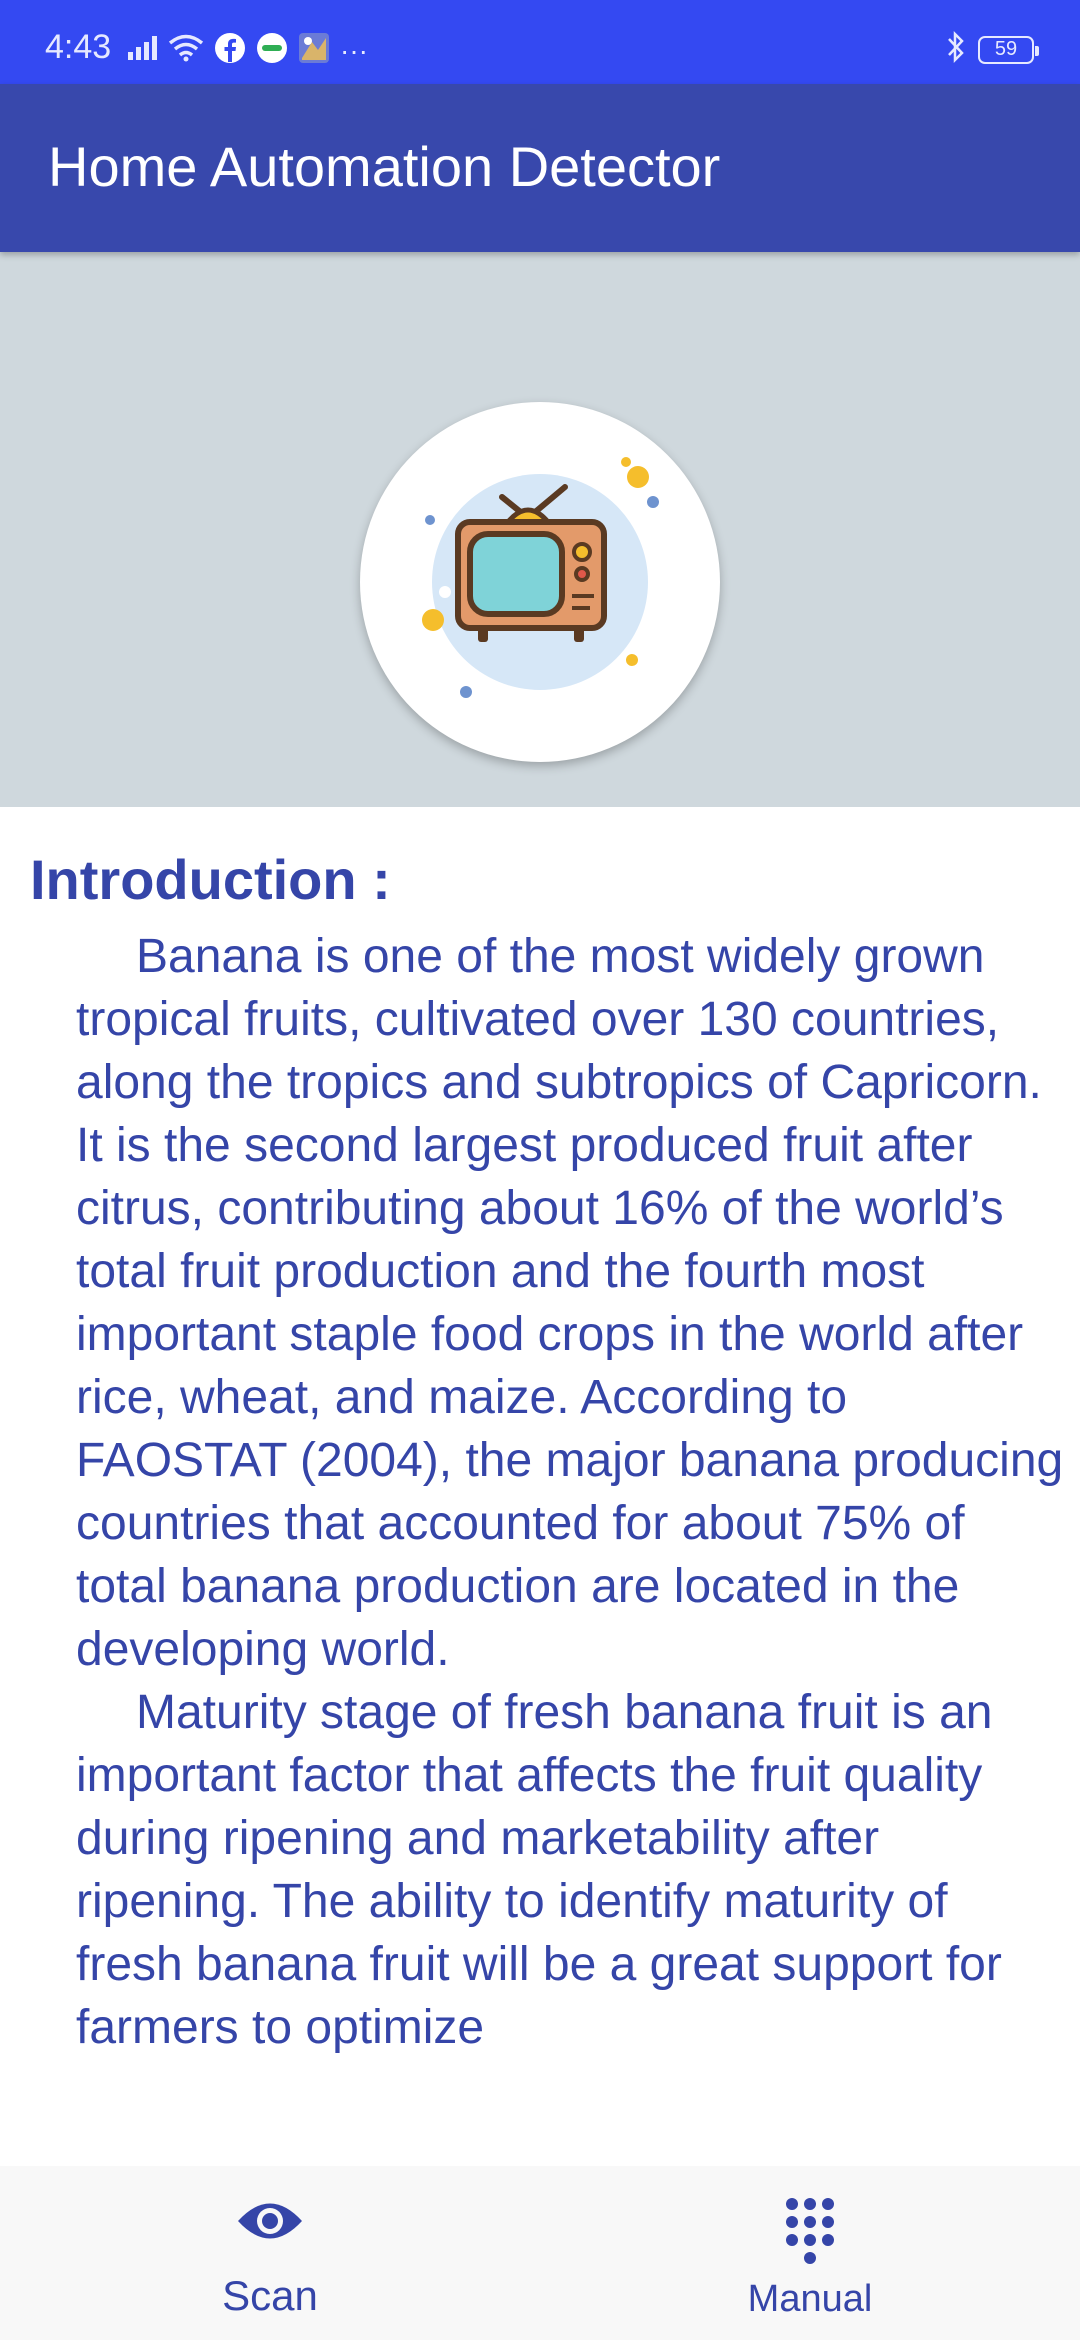  What do you see at coordinates (384, 166) in the screenshot?
I see `app-title: Home Automation Detector` at bounding box center [384, 166].